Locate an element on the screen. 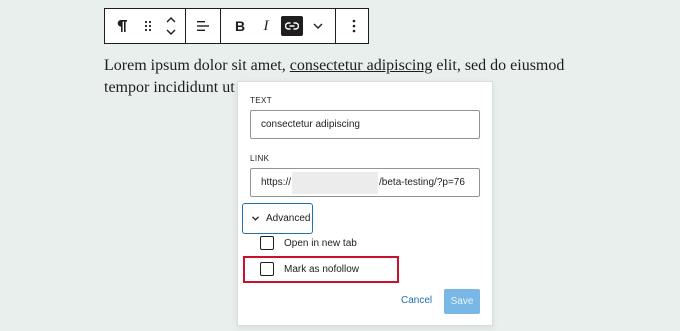 Image resolution: width=680 pixels, height=331 pixels. bold-button: B is located at coordinates (240, 26).